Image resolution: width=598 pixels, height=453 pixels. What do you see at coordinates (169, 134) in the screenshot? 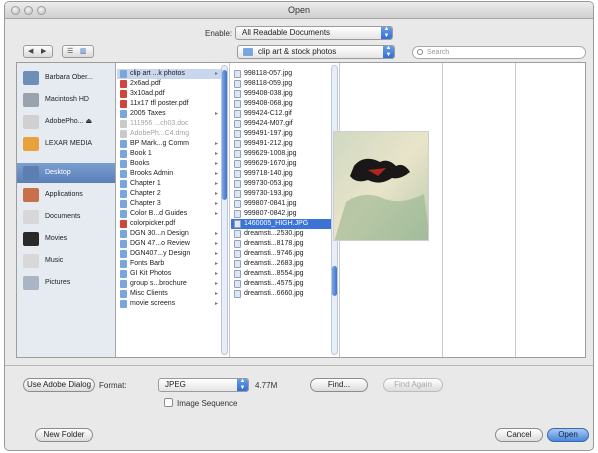
I see `list-item: AdobePh...C4.dmg` at bounding box center [169, 134].